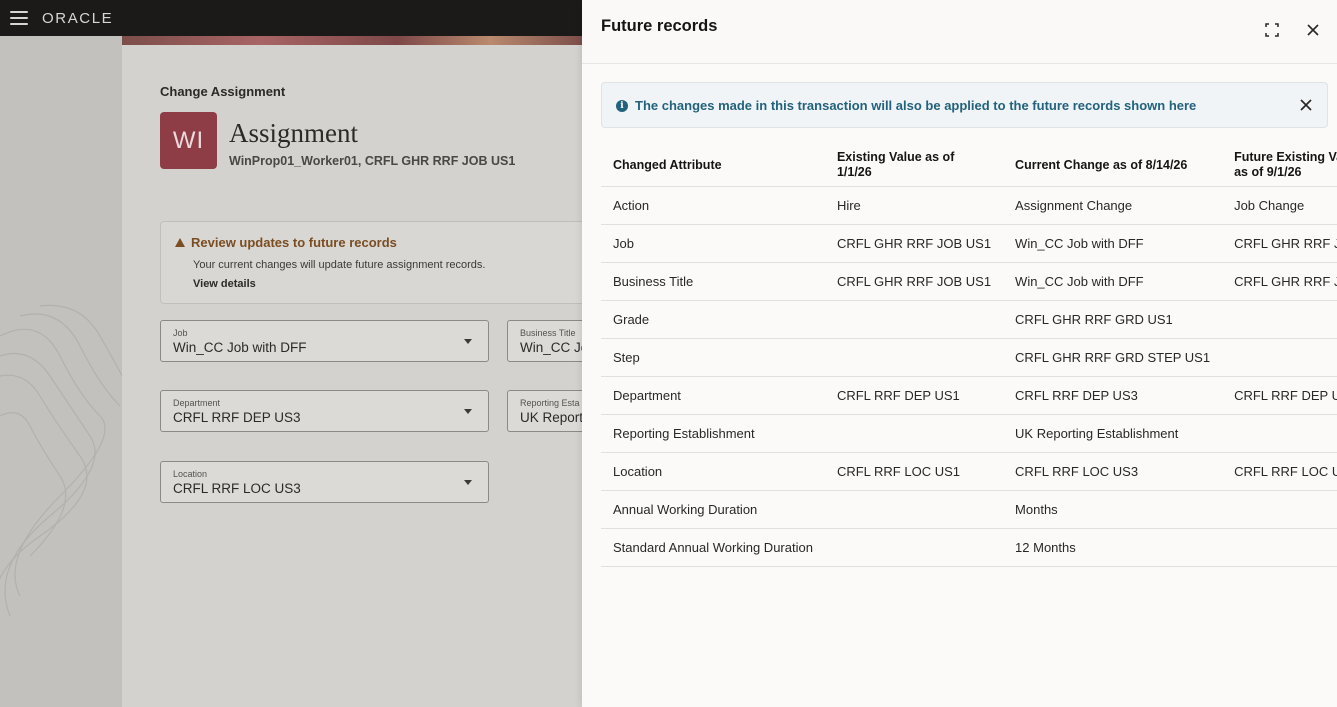 This screenshot has width=1337, height=707. Describe the element at coordinates (237, 417) in the screenshot. I see `department-value: CRFL RRF DEP US3` at that location.